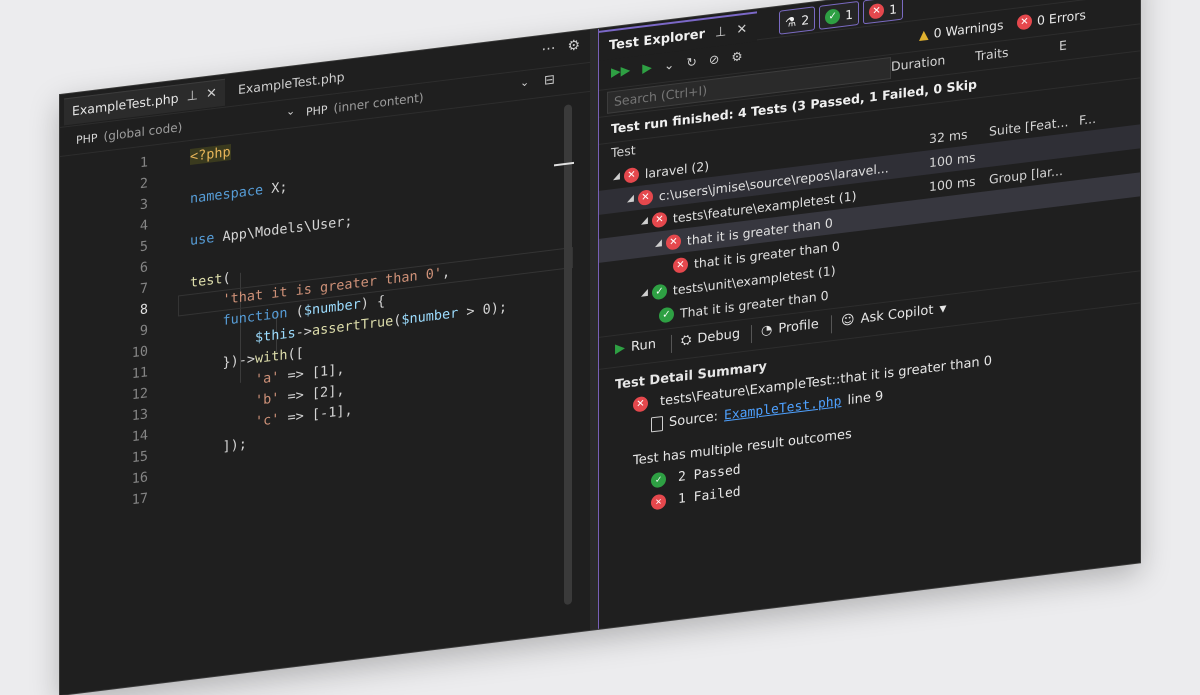 The height and width of the screenshot is (695, 1200). I want to click on profile-label: Profile, so click(798, 326).